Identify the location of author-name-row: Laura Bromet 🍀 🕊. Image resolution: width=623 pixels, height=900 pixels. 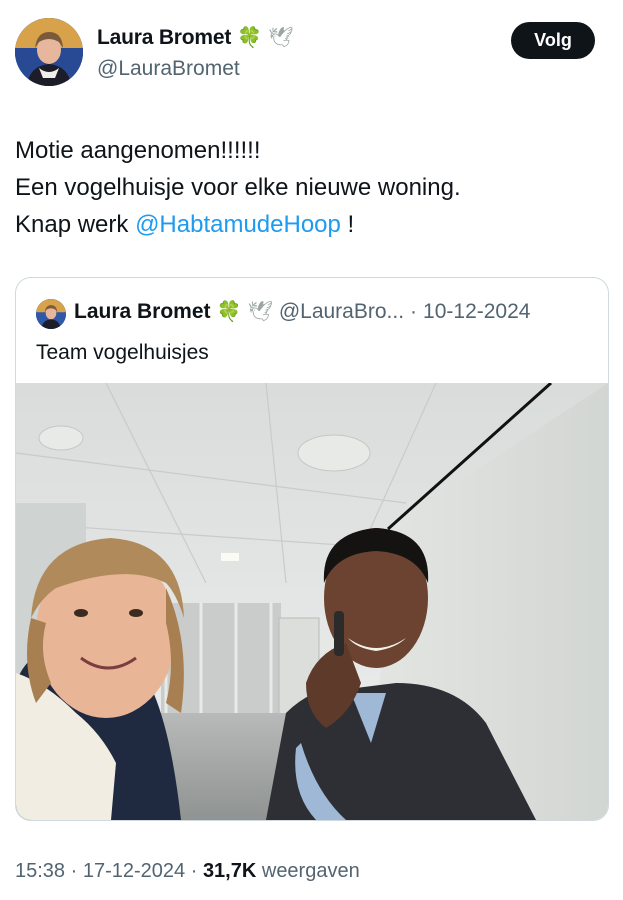
(195, 38).